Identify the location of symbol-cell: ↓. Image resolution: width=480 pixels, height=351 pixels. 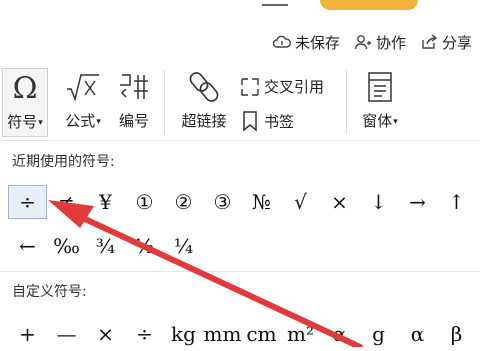
(378, 202).